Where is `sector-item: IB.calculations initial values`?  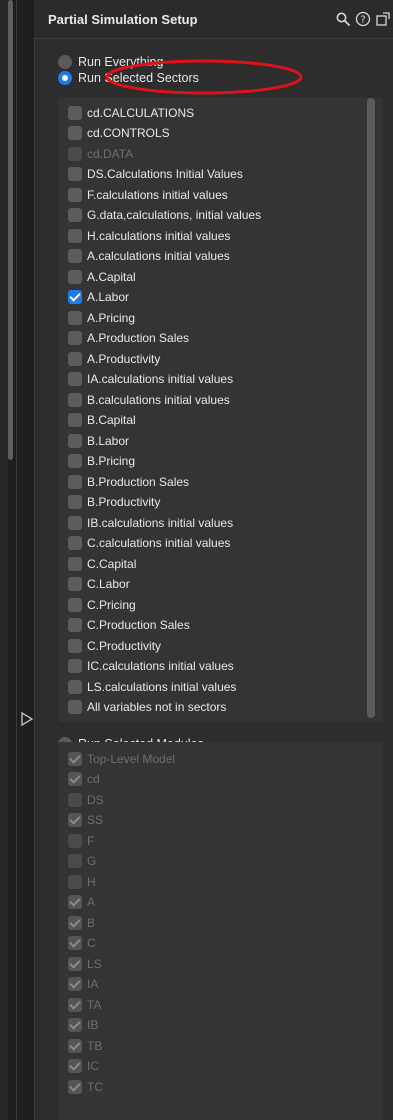 sector-item: IB.calculations initial values is located at coordinates (150, 522).